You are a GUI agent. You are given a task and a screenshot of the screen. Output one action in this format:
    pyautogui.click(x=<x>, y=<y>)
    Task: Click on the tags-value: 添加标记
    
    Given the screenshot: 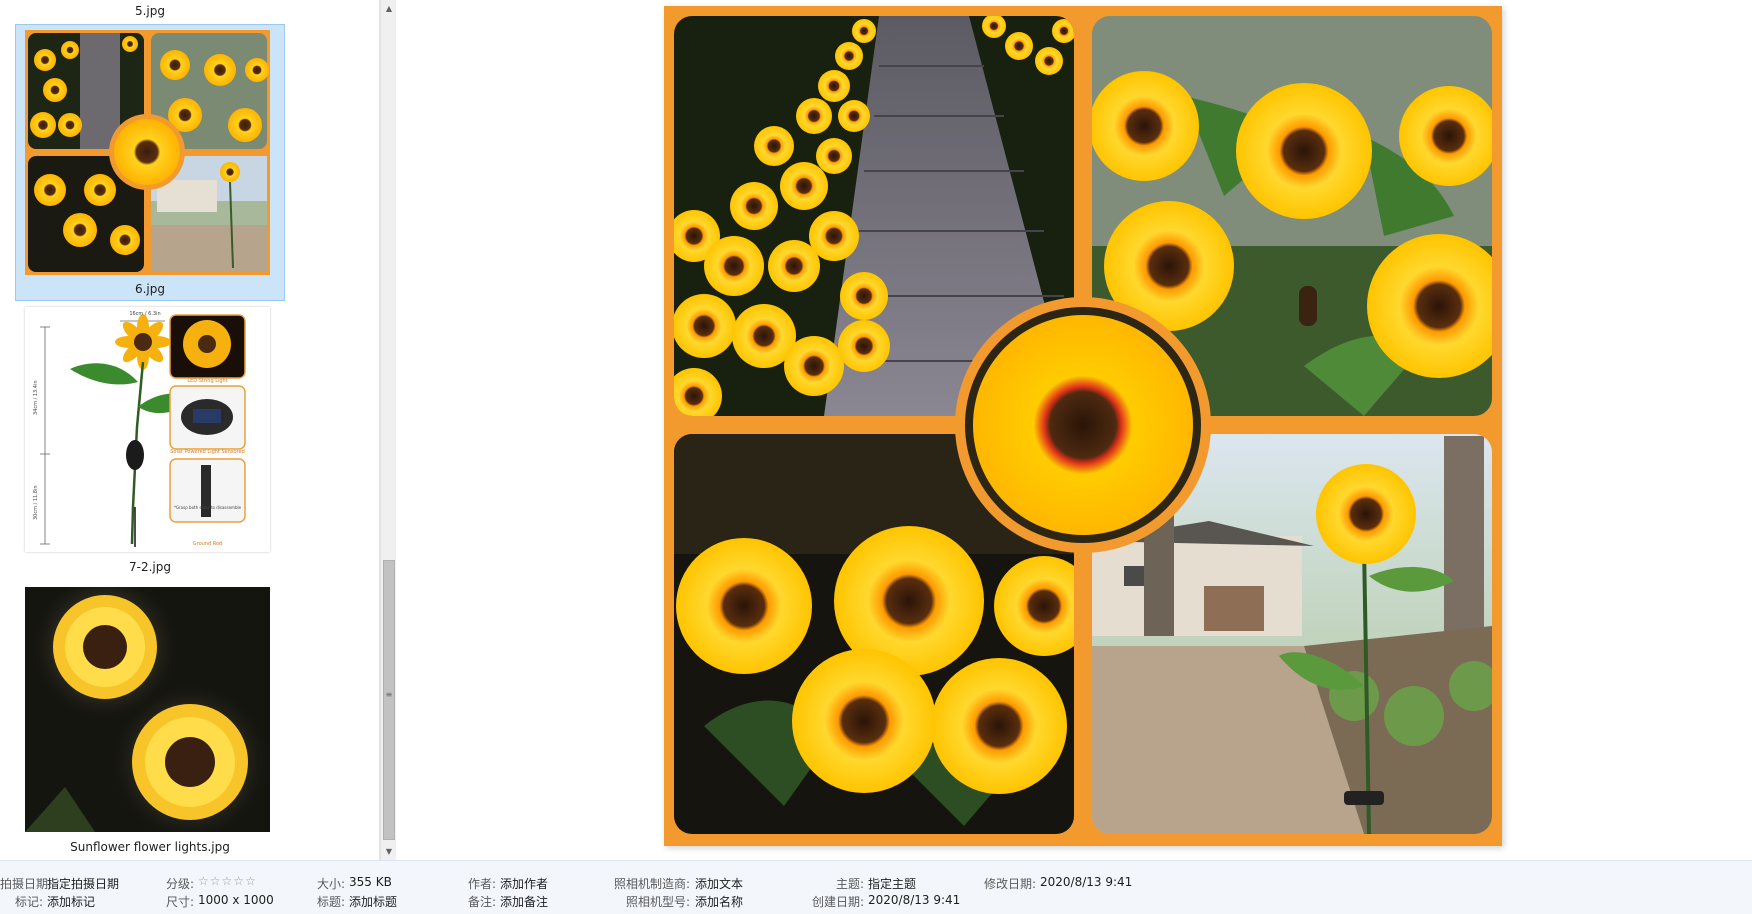 What is the action you would take?
    pyautogui.click(x=71, y=901)
    